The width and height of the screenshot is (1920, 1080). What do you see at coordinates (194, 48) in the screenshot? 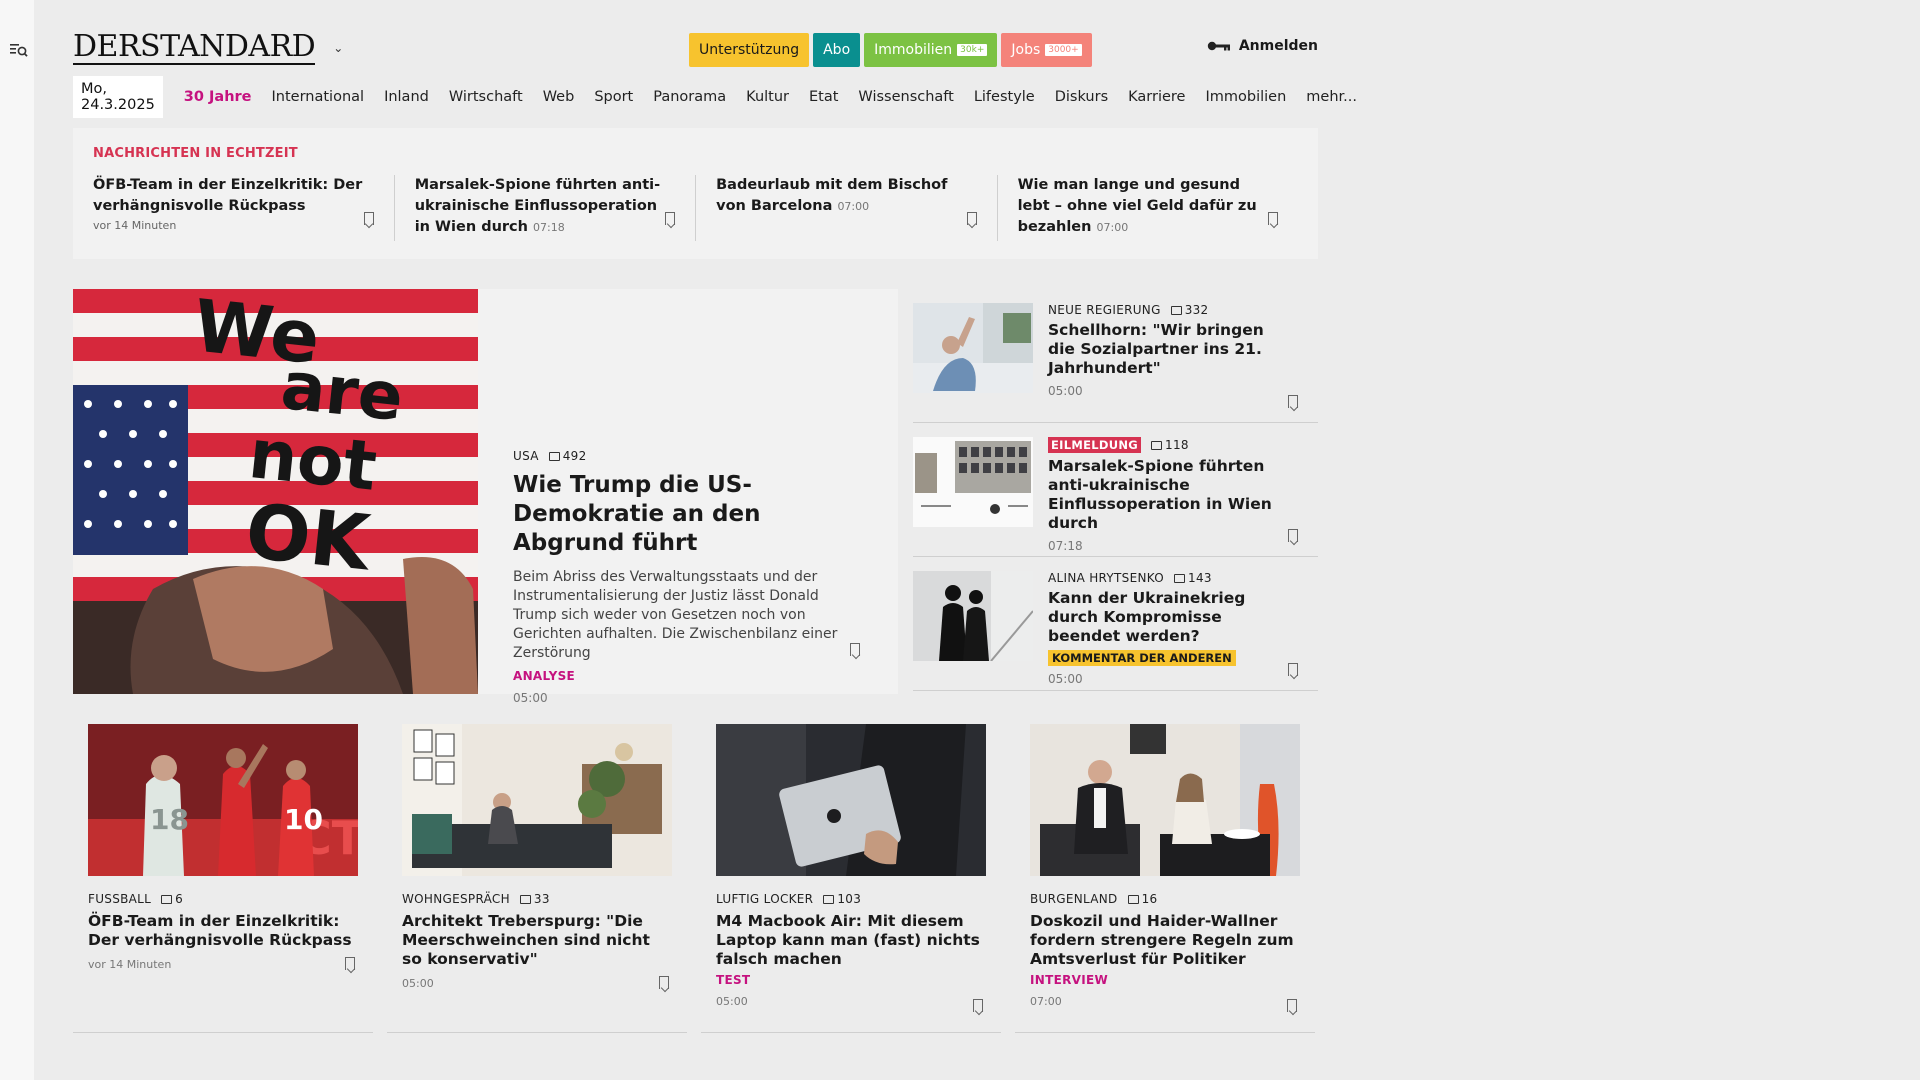
I see `site-logo: DERSTANDARD` at bounding box center [194, 48].